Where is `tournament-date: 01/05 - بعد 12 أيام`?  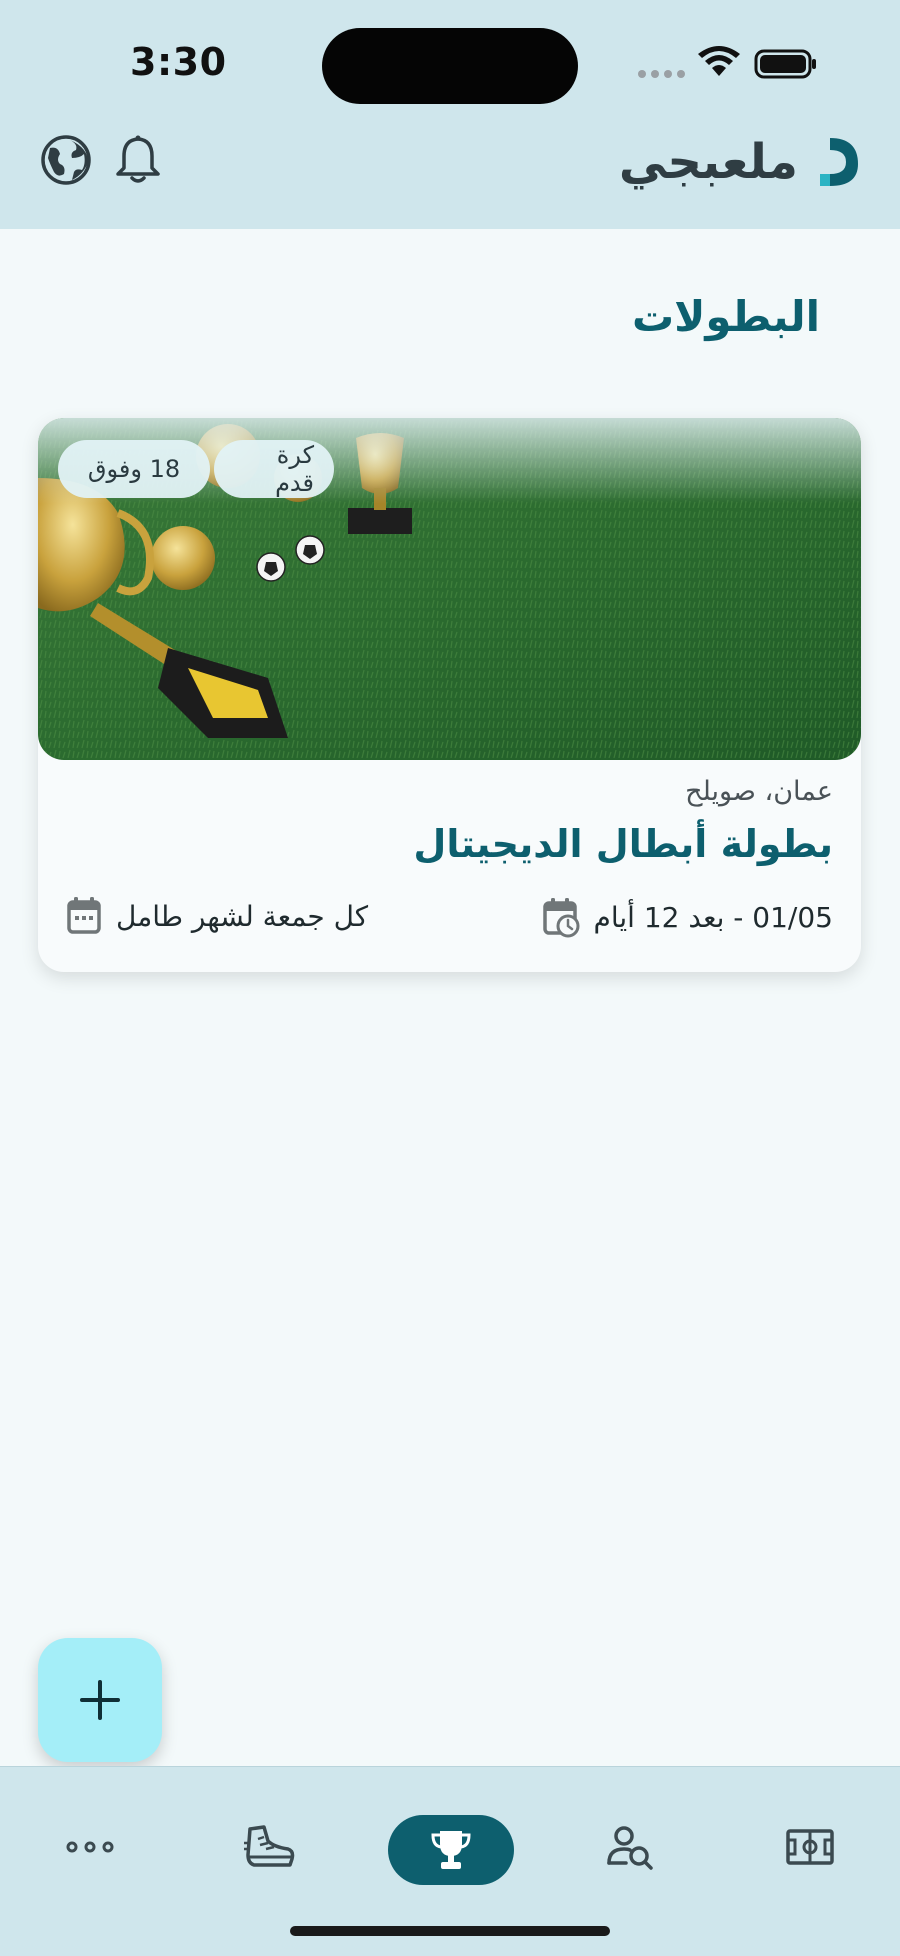 tournament-date: 01/05 - بعد 12 أيام is located at coordinates (688, 917).